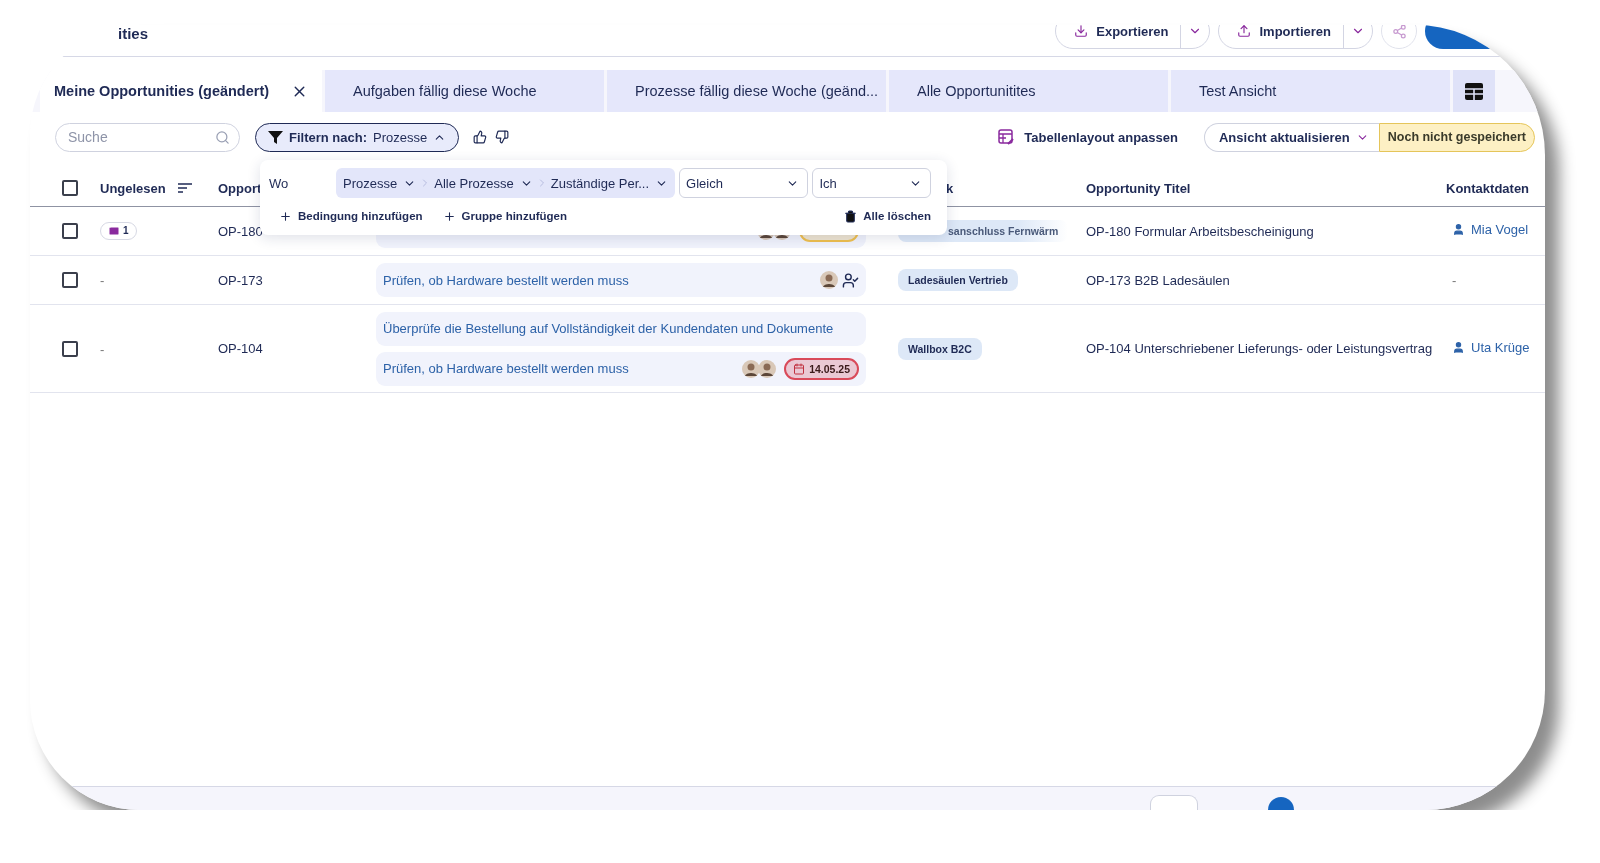  Describe the element at coordinates (1454, 280) in the screenshot. I see `contact-text: -` at that location.